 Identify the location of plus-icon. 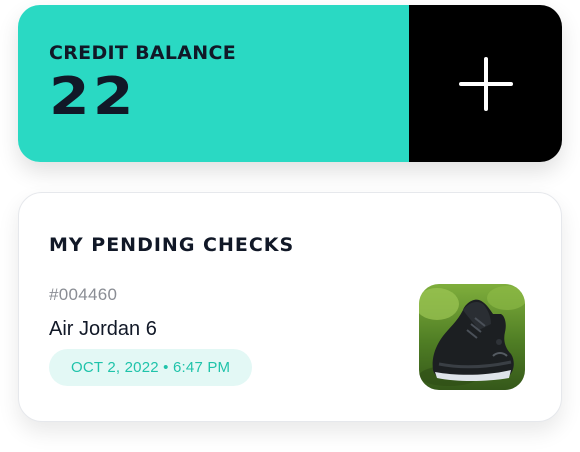
(485, 83).